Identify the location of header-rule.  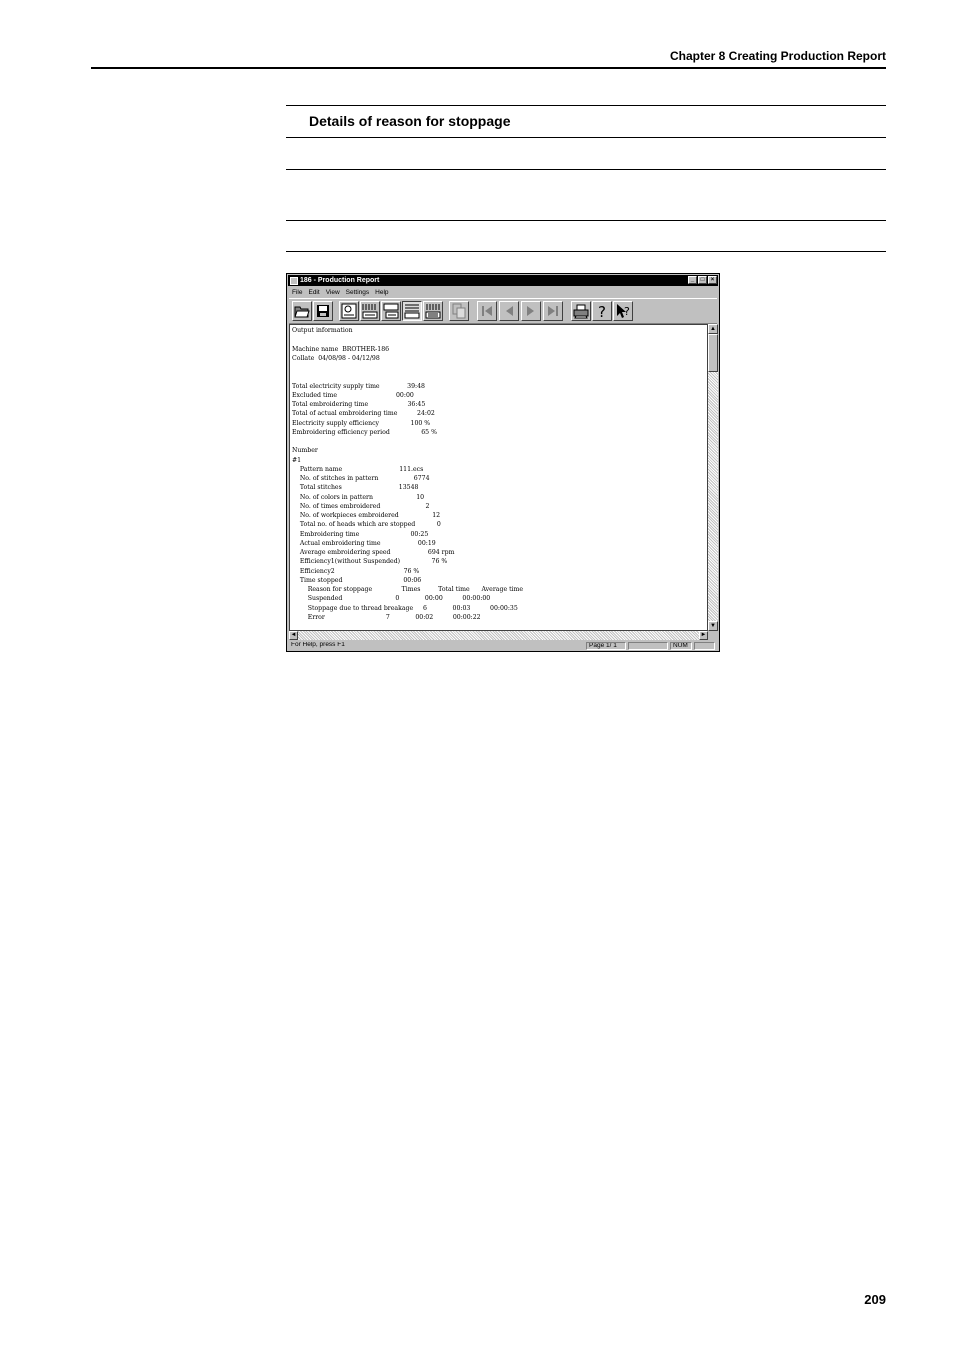
(488, 68).